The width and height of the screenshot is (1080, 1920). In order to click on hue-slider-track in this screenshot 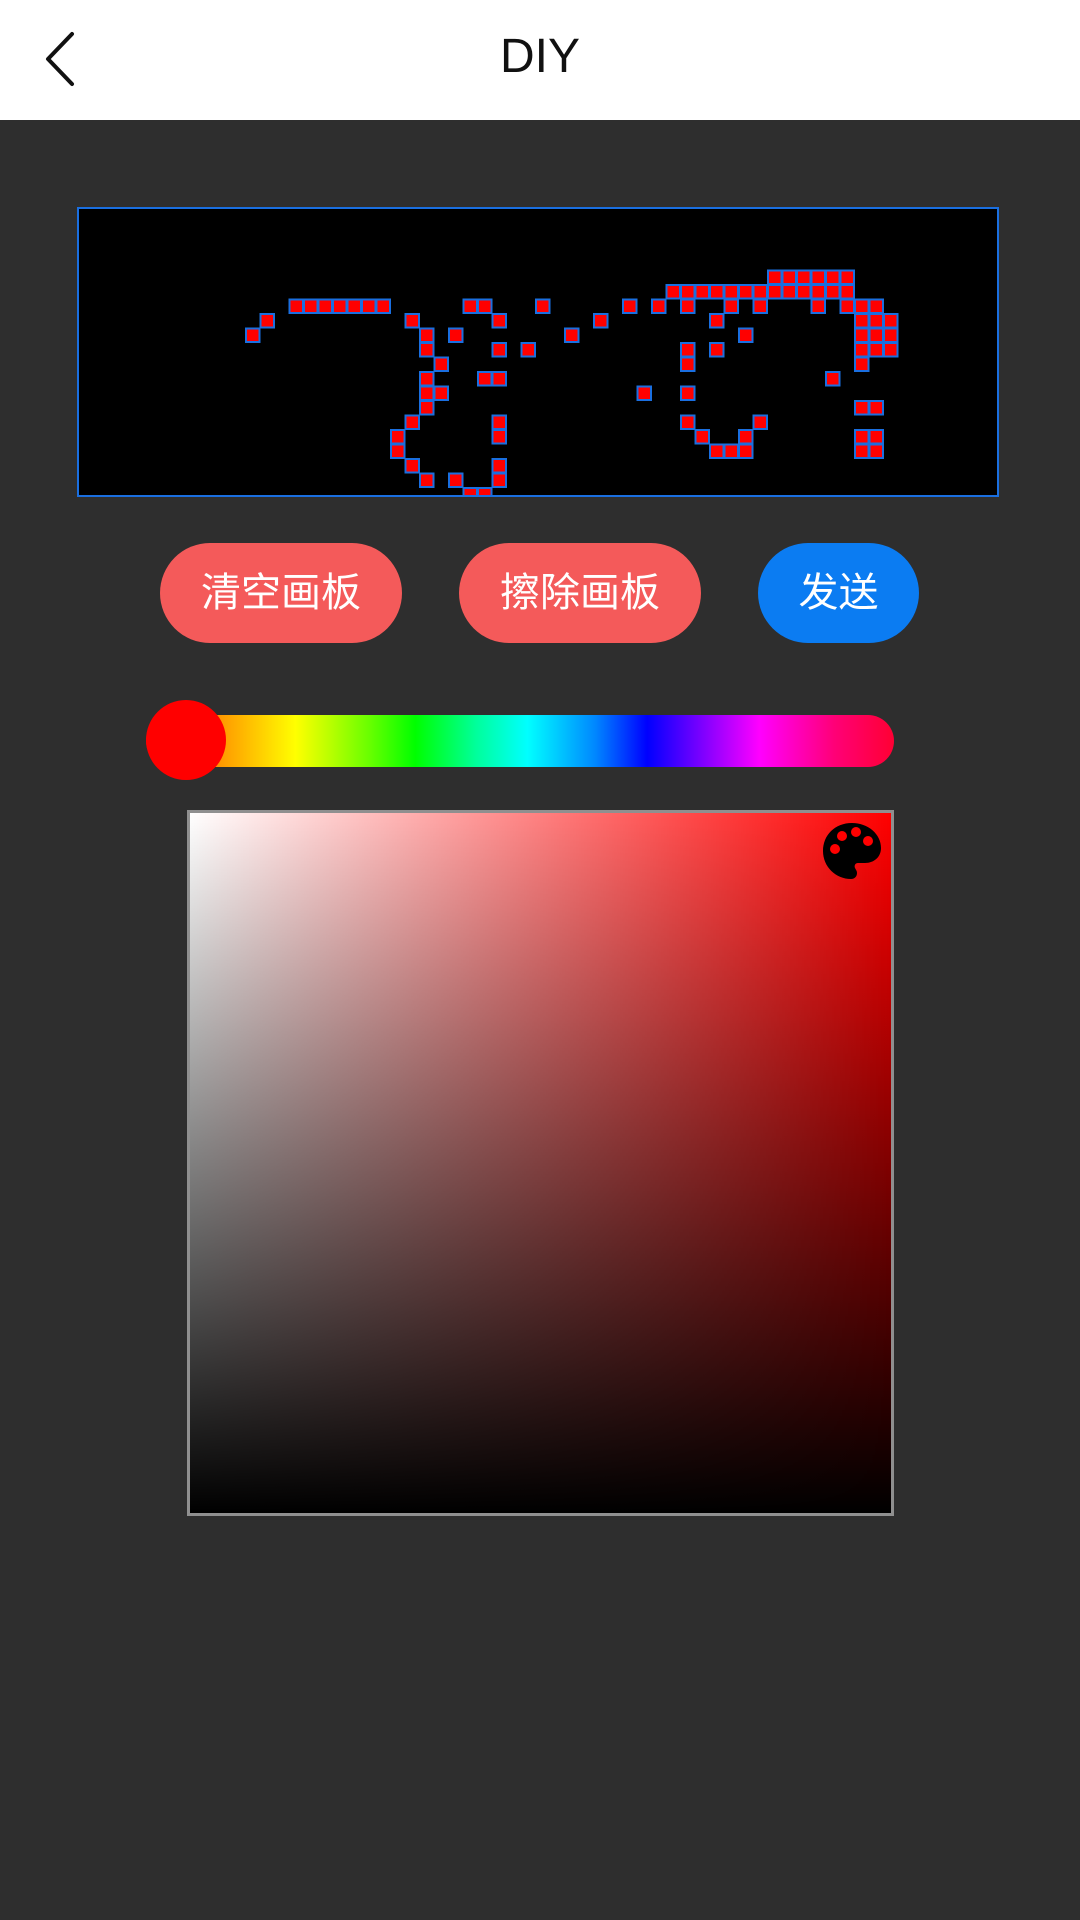, I will do `click(520, 741)`.